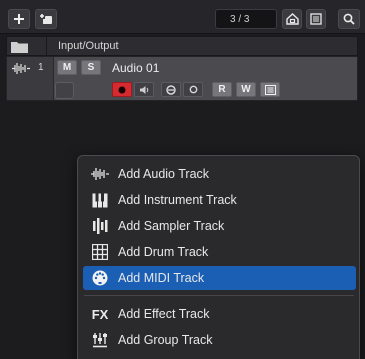 The height and width of the screenshot is (359, 365). Describe the element at coordinates (222, 89) in the screenshot. I see `read-automation-button: R` at that location.